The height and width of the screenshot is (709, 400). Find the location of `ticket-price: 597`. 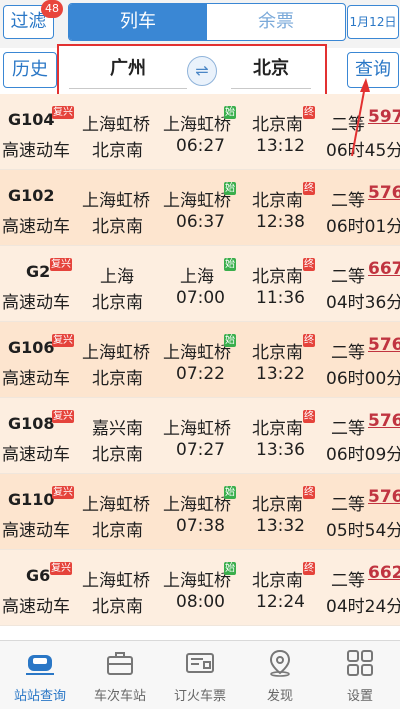

ticket-price: 597 is located at coordinates (384, 117).